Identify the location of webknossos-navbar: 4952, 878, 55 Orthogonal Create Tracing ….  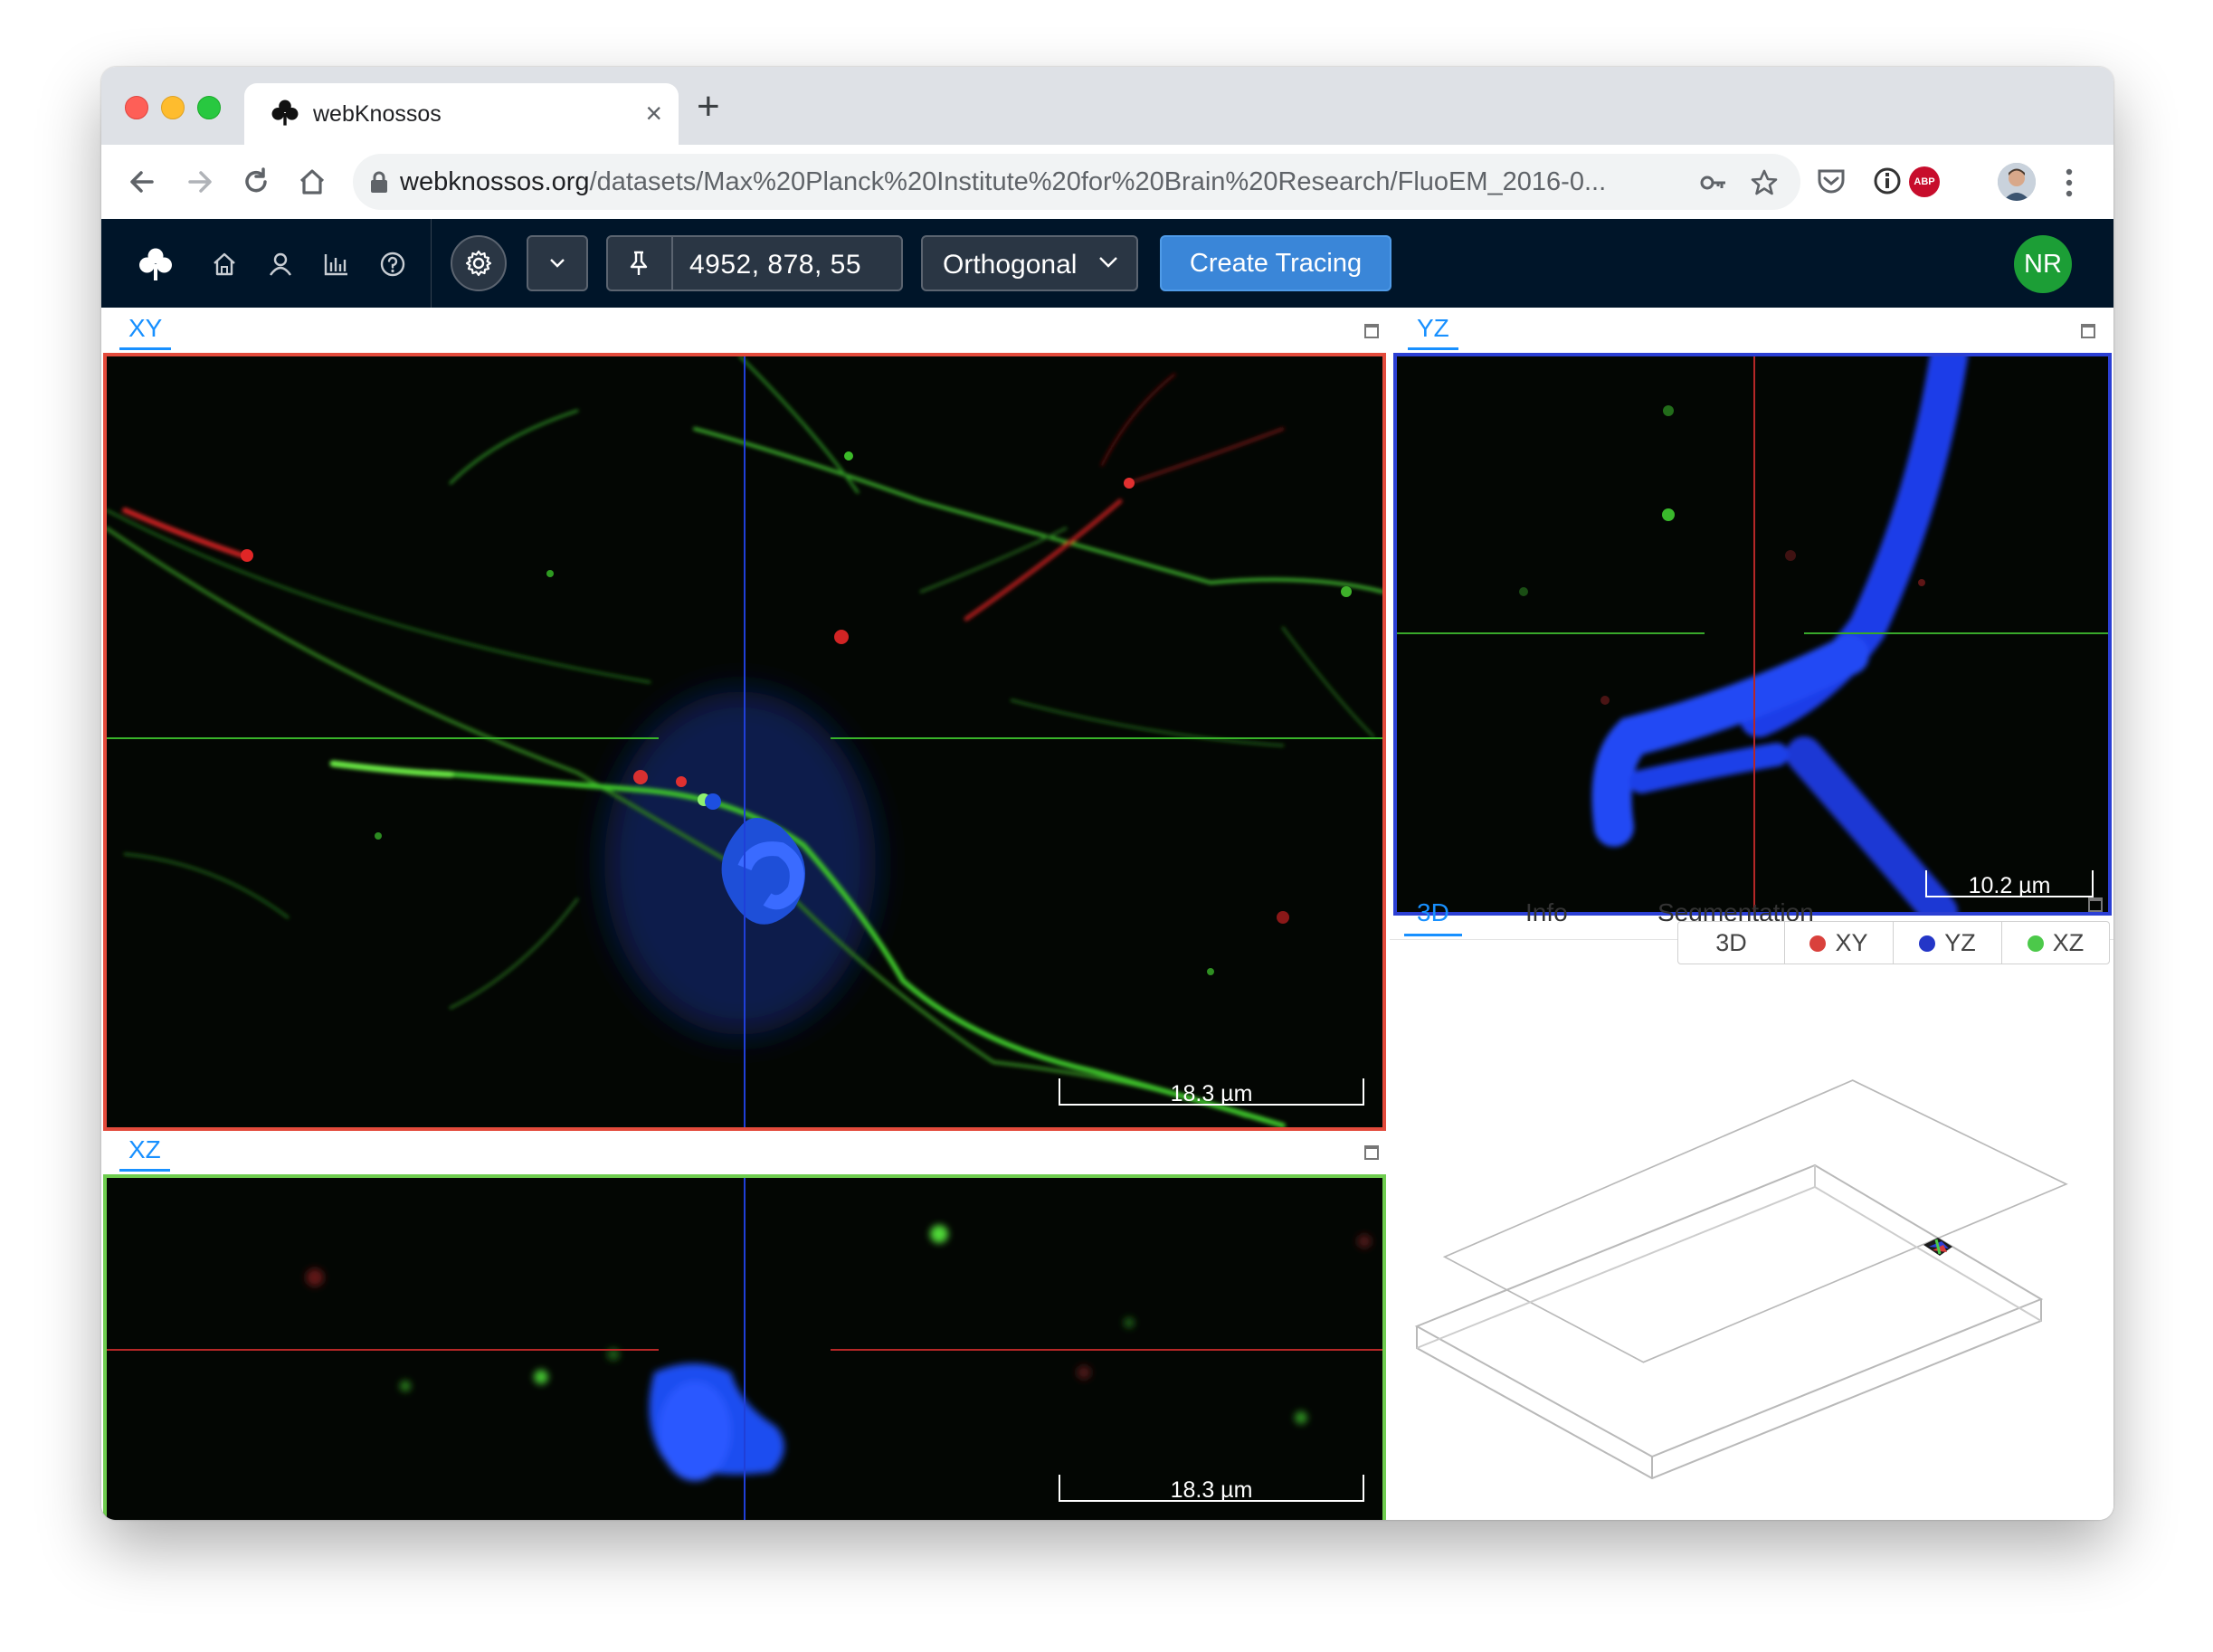
(1107, 263).